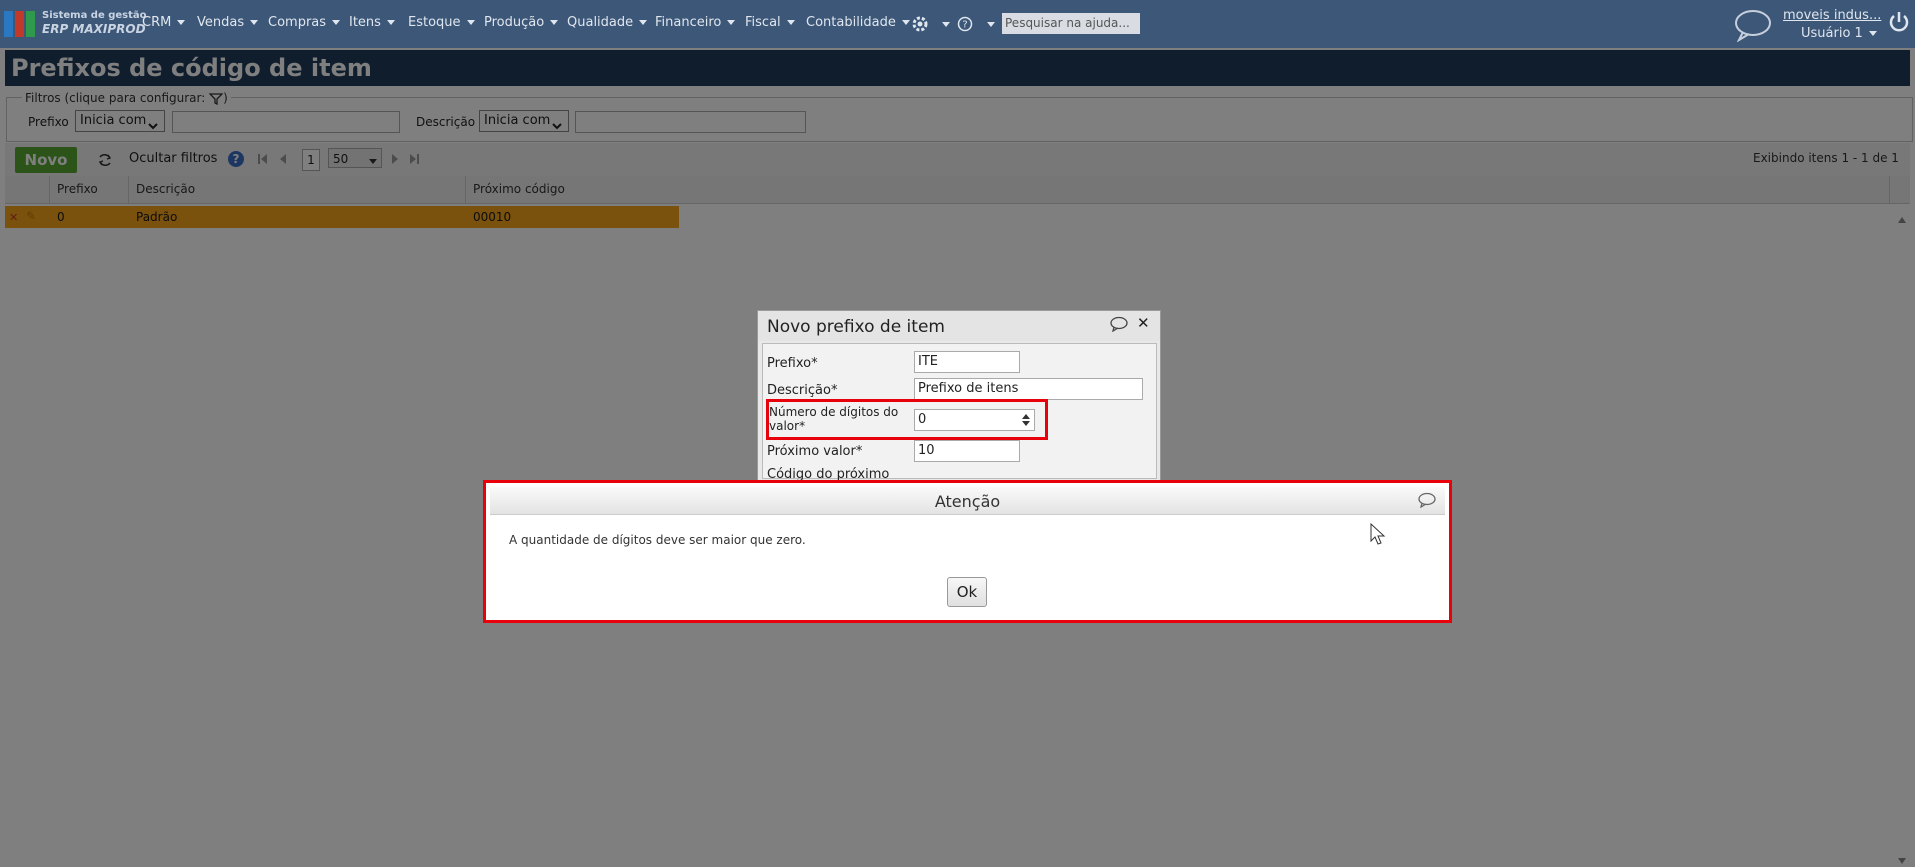  What do you see at coordinates (967, 592) in the screenshot?
I see `ok-button: Ok` at bounding box center [967, 592].